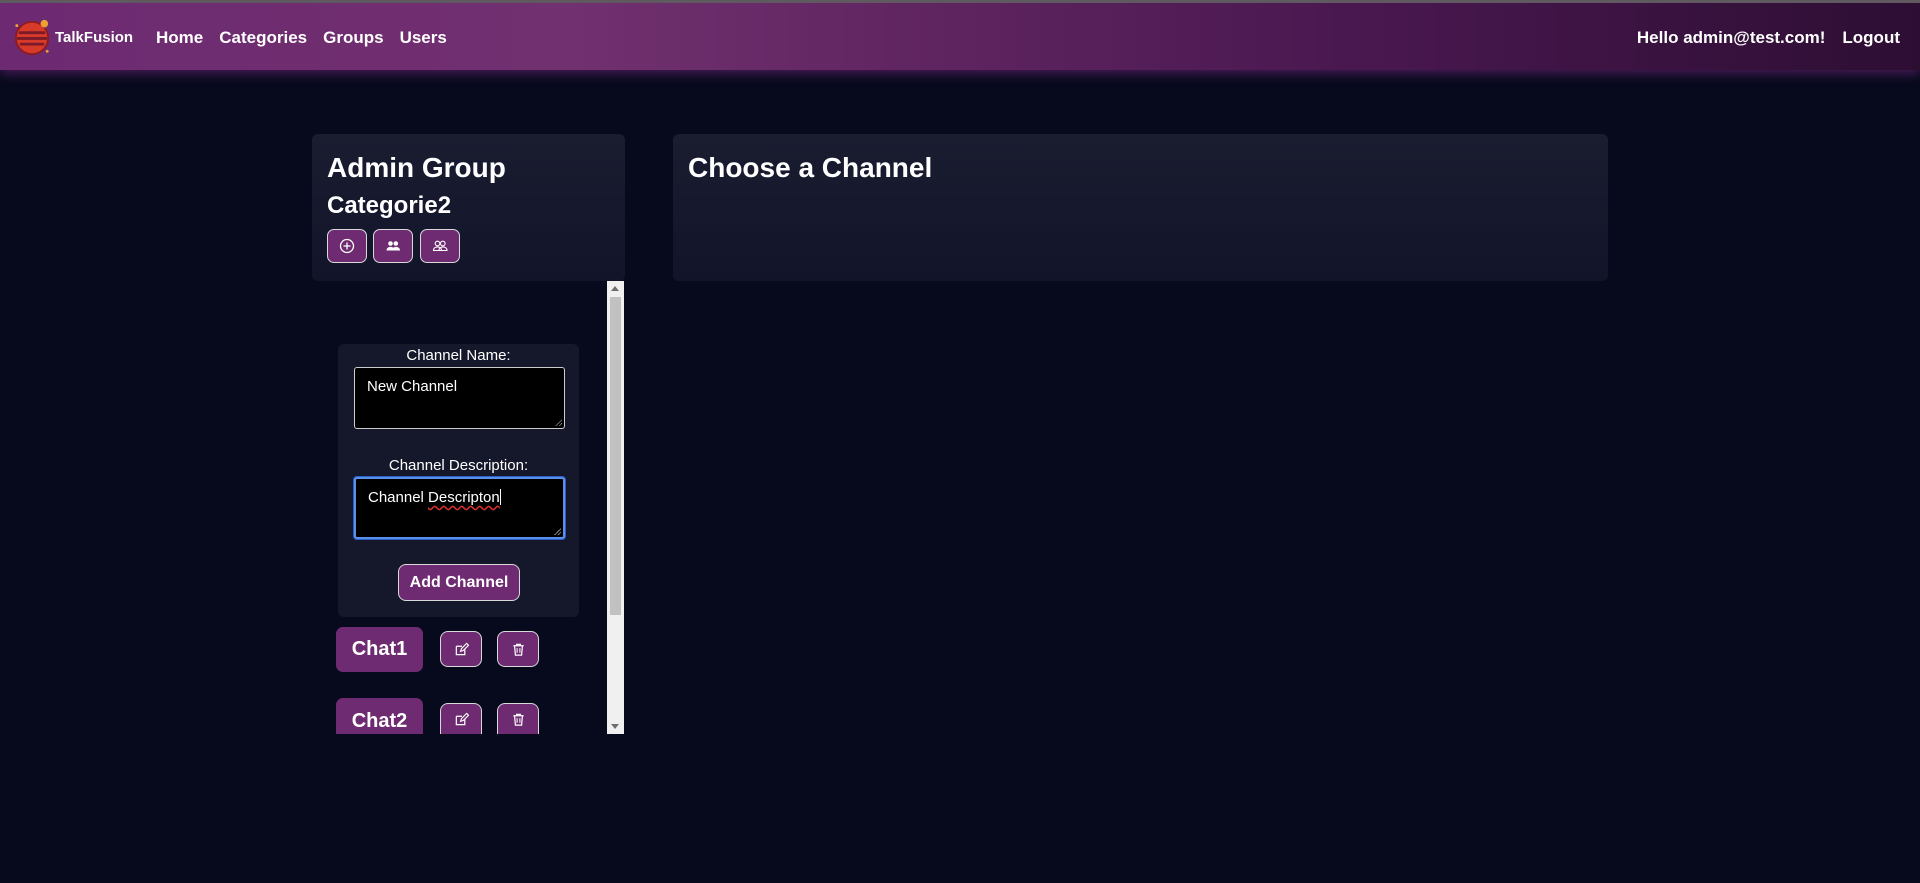 The height and width of the screenshot is (883, 1920). Describe the element at coordinates (263, 38) in the screenshot. I see `nav-link-categories: Categories` at that location.